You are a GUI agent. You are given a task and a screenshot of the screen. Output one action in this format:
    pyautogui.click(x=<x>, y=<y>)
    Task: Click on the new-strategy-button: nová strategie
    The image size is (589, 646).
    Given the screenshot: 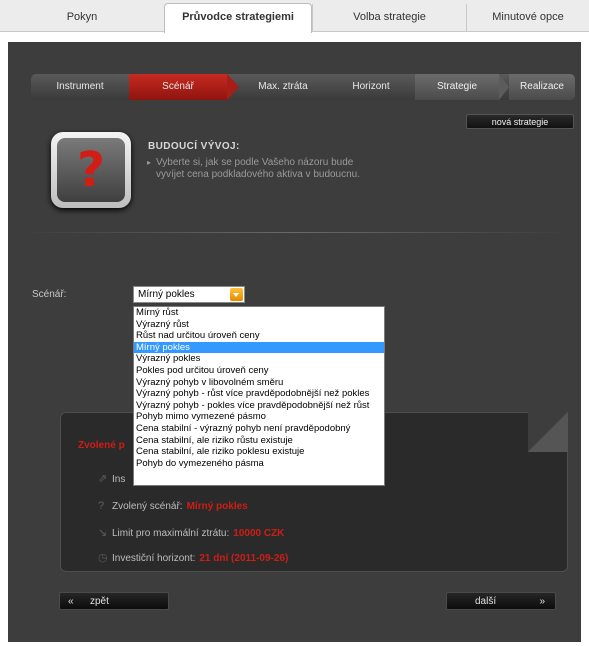 What is the action you would take?
    pyautogui.click(x=520, y=121)
    